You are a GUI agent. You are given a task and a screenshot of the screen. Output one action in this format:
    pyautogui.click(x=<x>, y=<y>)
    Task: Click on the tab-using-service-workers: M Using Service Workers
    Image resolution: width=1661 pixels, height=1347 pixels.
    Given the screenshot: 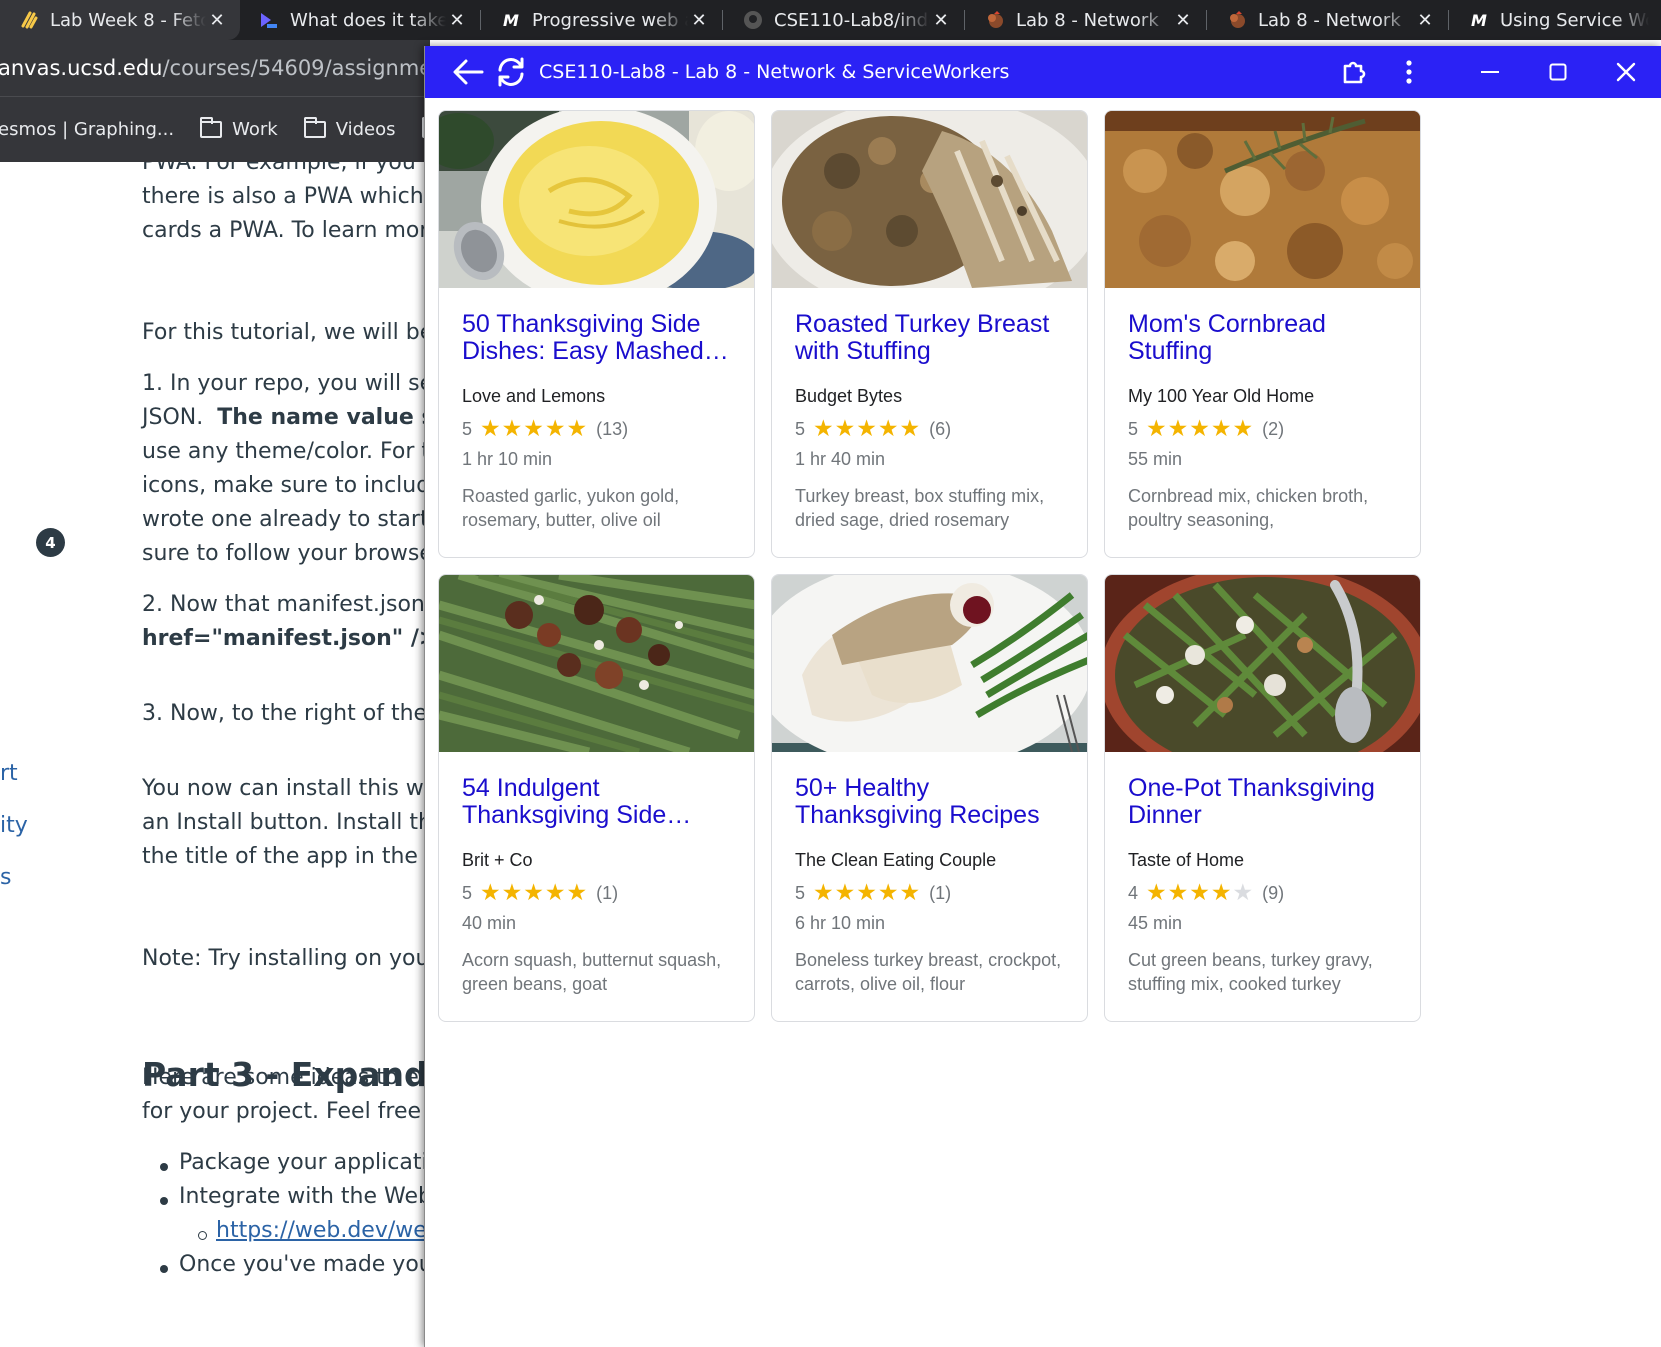 What is the action you would take?
    pyautogui.click(x=1555, y=20)
    